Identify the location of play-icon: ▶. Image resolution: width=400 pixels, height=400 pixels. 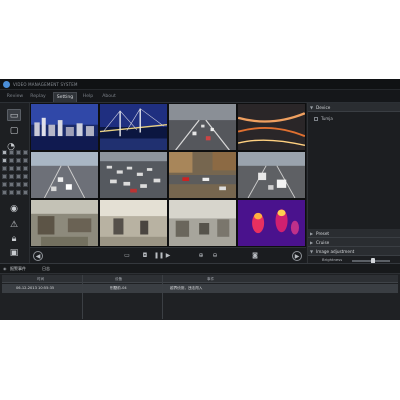
(168, 256).